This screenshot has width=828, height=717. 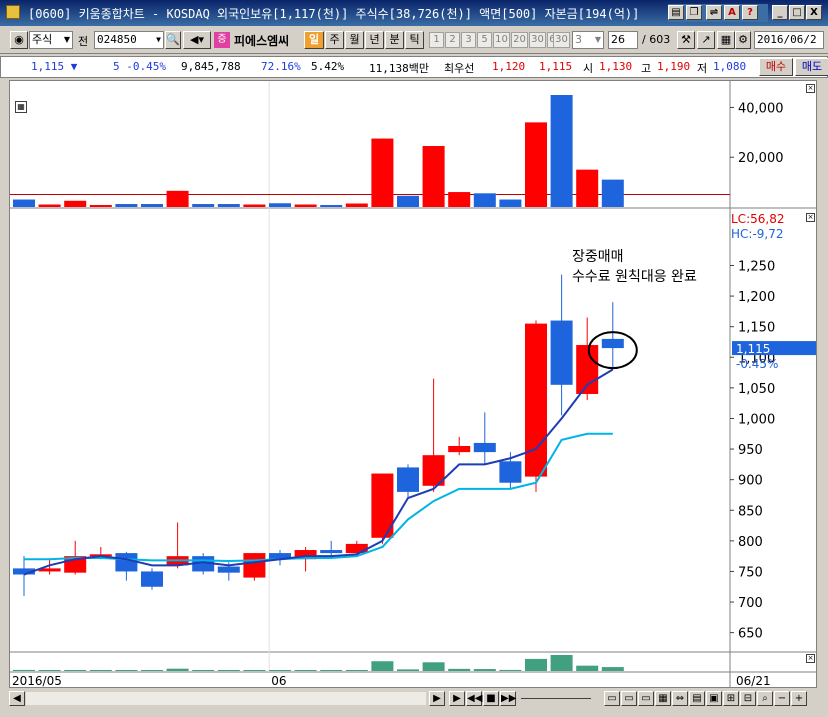 What do you see at coordinates (459, 68) in the screenshot?
I see `best-quote-label: 최우선` at bounding box center [459, 68].